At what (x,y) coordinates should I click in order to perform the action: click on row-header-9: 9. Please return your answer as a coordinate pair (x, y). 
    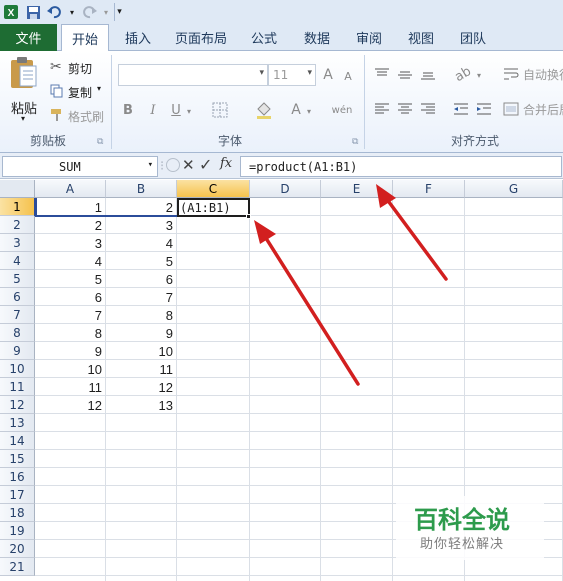
    Looking at the image, I should click on (17, 351).